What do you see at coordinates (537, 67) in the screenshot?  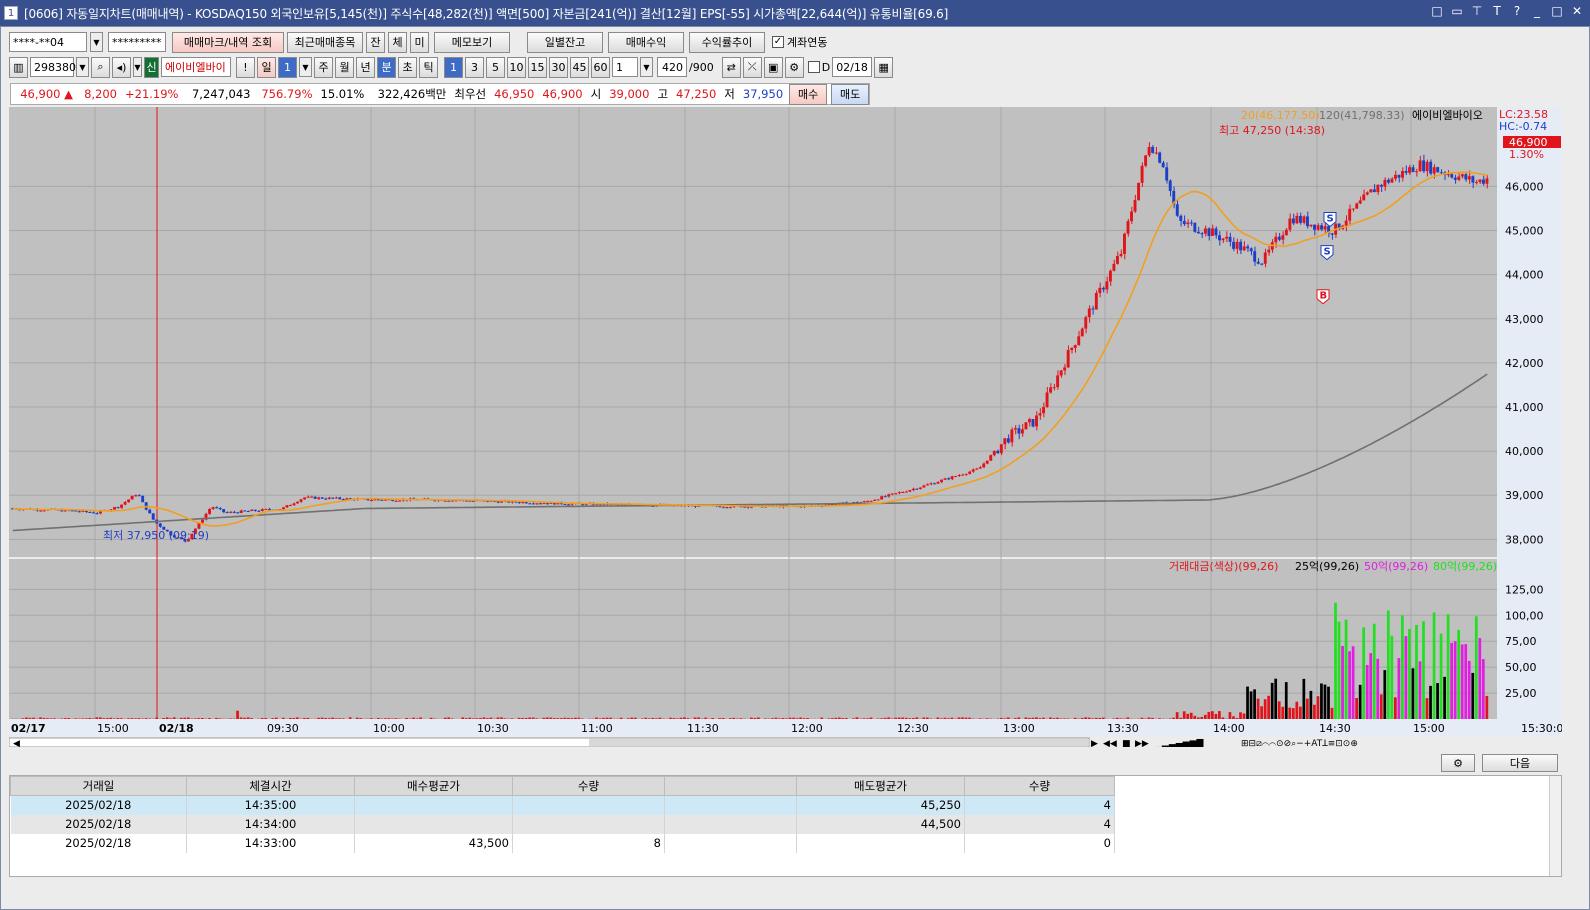 I see `minute-15-button: 15` at bounding box center [537, 67].